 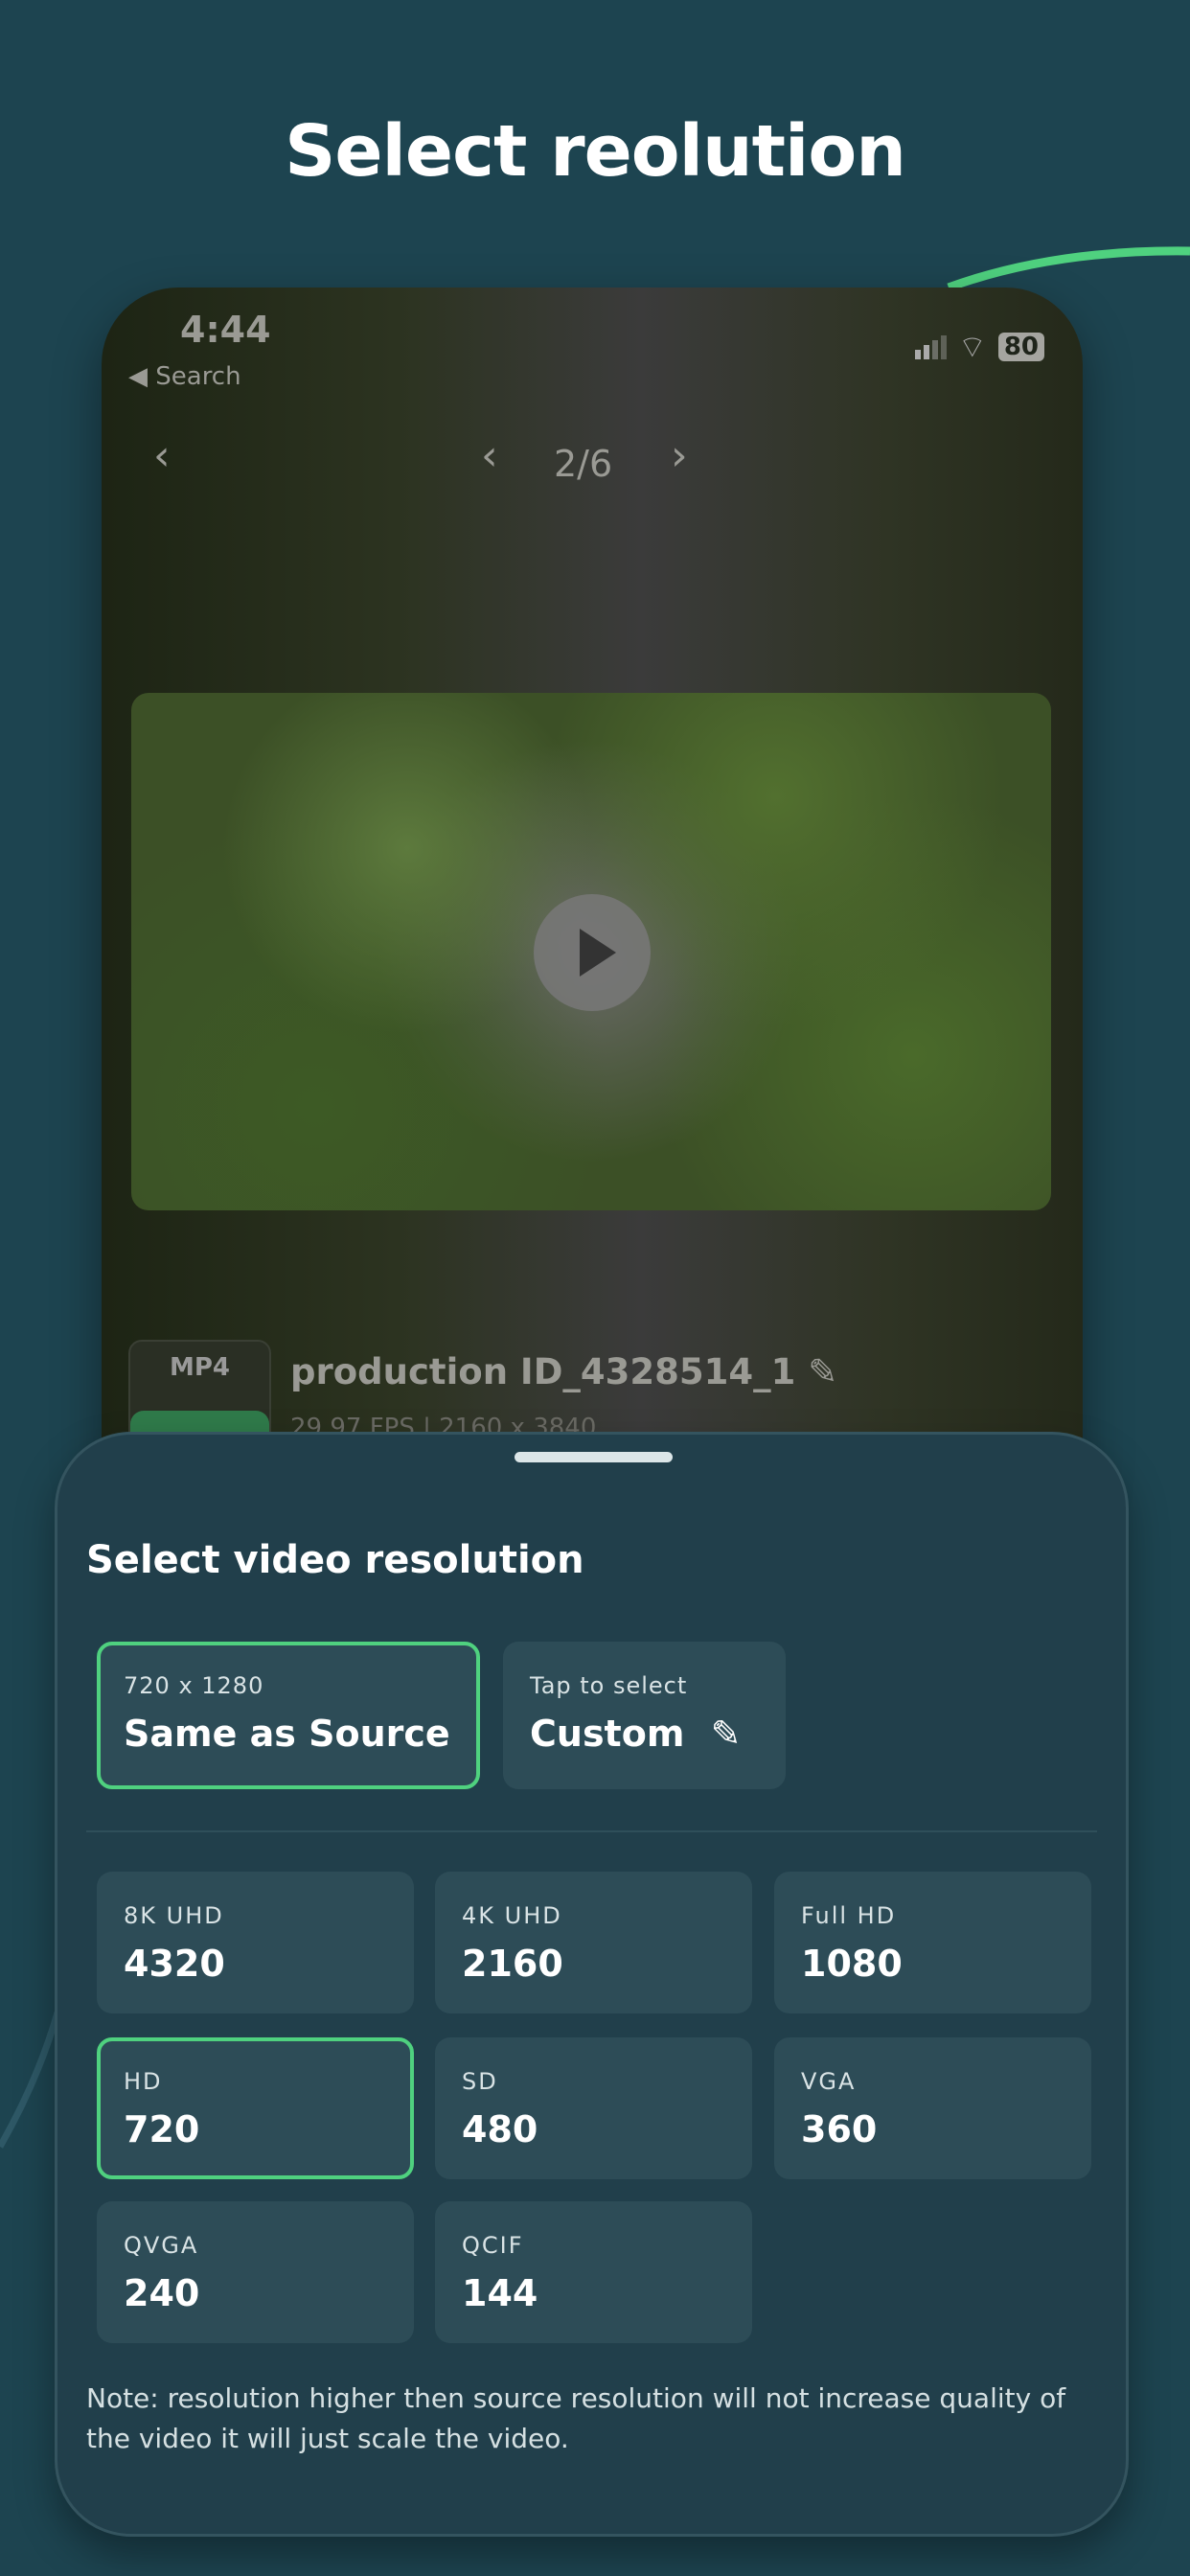 I want to click on option-value: 2160, so click(x=512, y=1964).